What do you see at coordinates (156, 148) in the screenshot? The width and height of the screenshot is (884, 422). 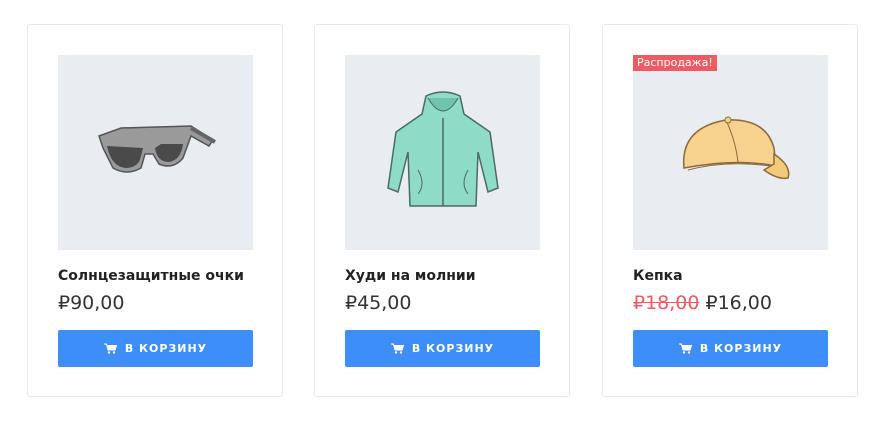 I see `sunglasses-icon` at bounding box center [156, 148].